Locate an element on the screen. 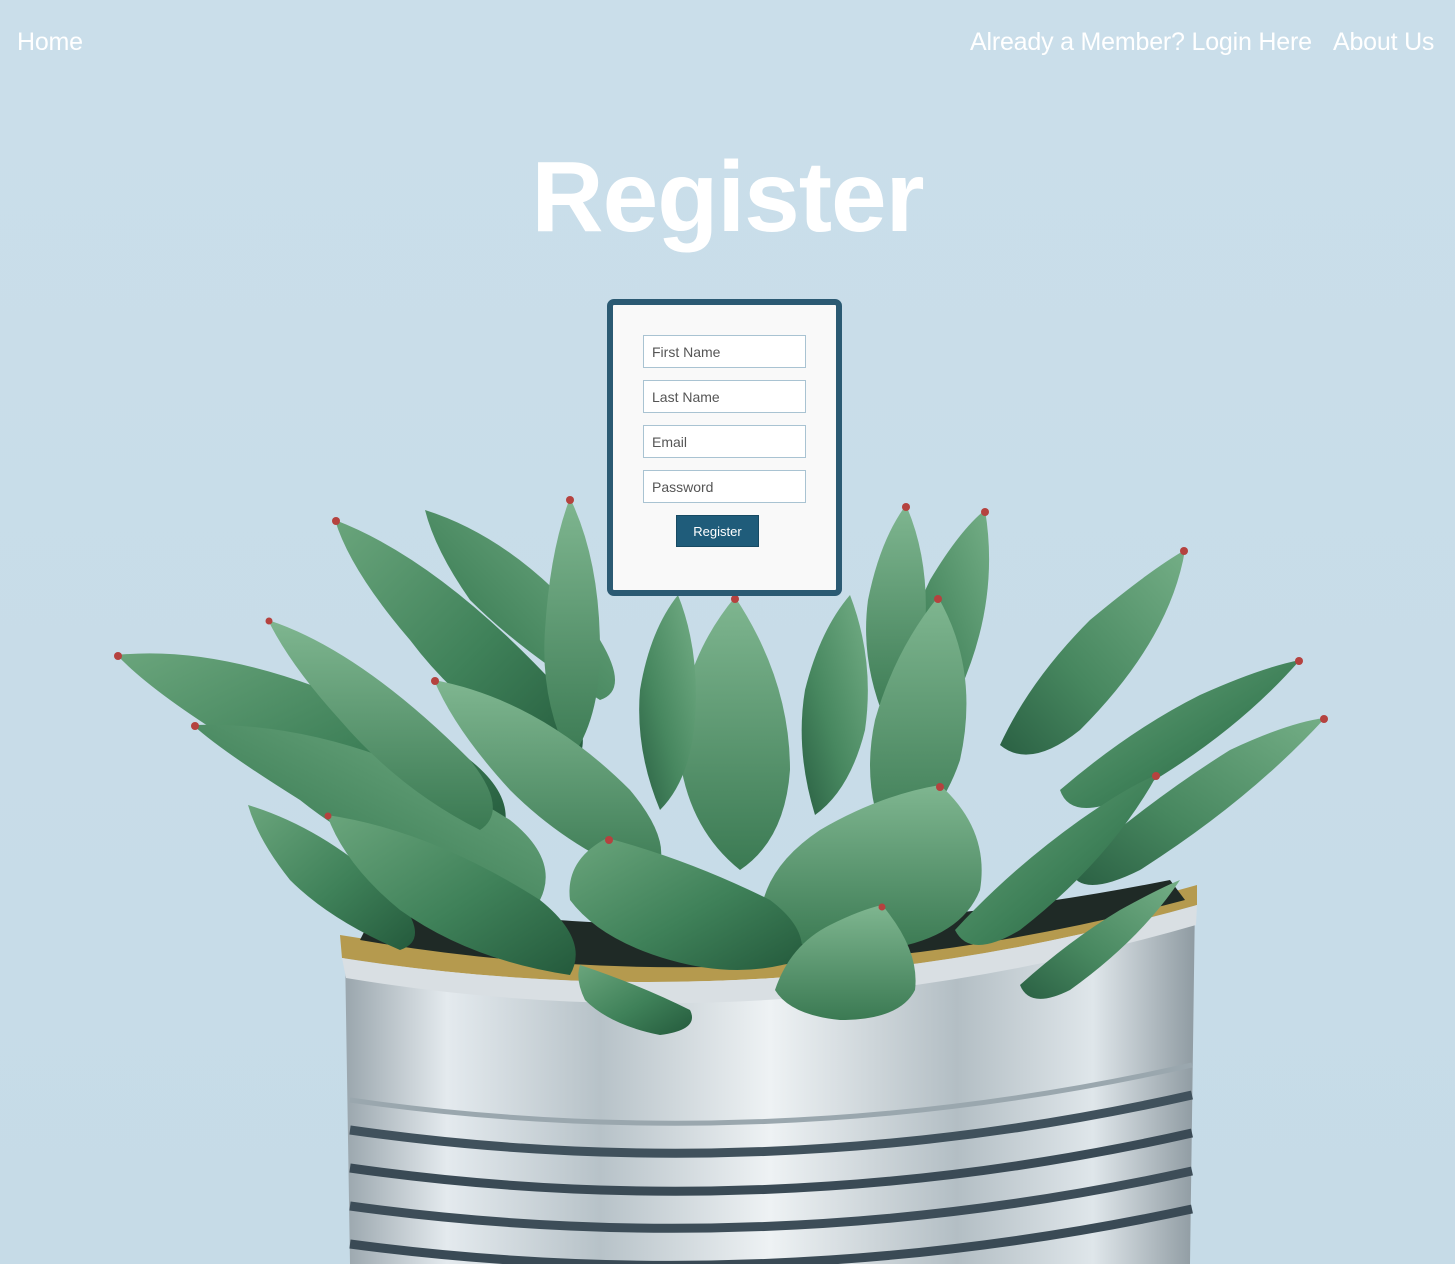 Image resolution: width=1455 pixels, height=1264 pixels. register-button: Register is located at coordinates (717, 531).